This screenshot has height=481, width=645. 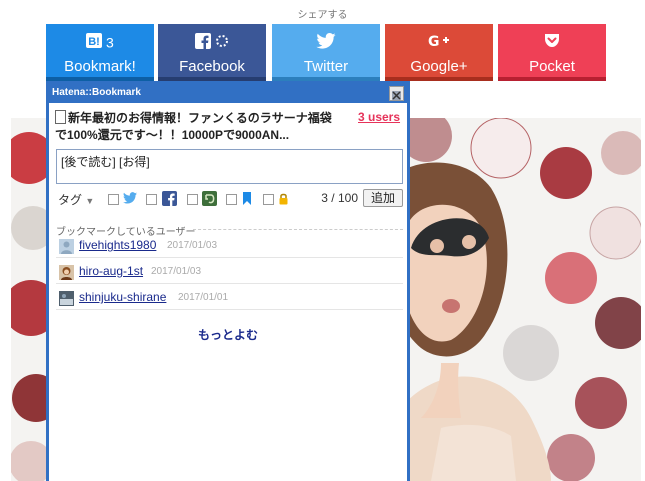 I want to click on svg-text: B!, so click(x=94, y=42).